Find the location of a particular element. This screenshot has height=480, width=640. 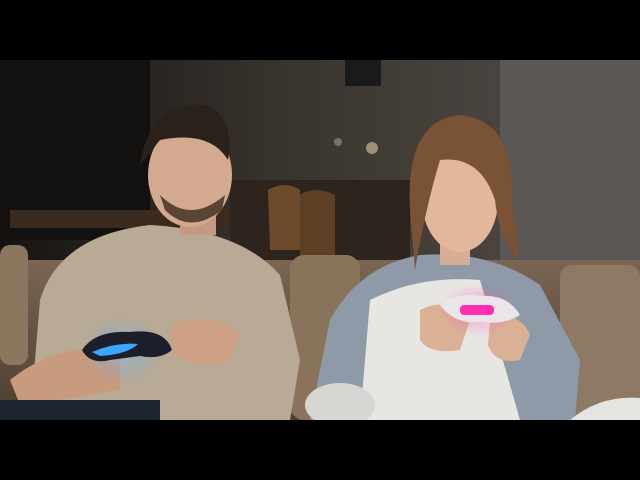

controller-light-bar is located at coordinates (477, 310).